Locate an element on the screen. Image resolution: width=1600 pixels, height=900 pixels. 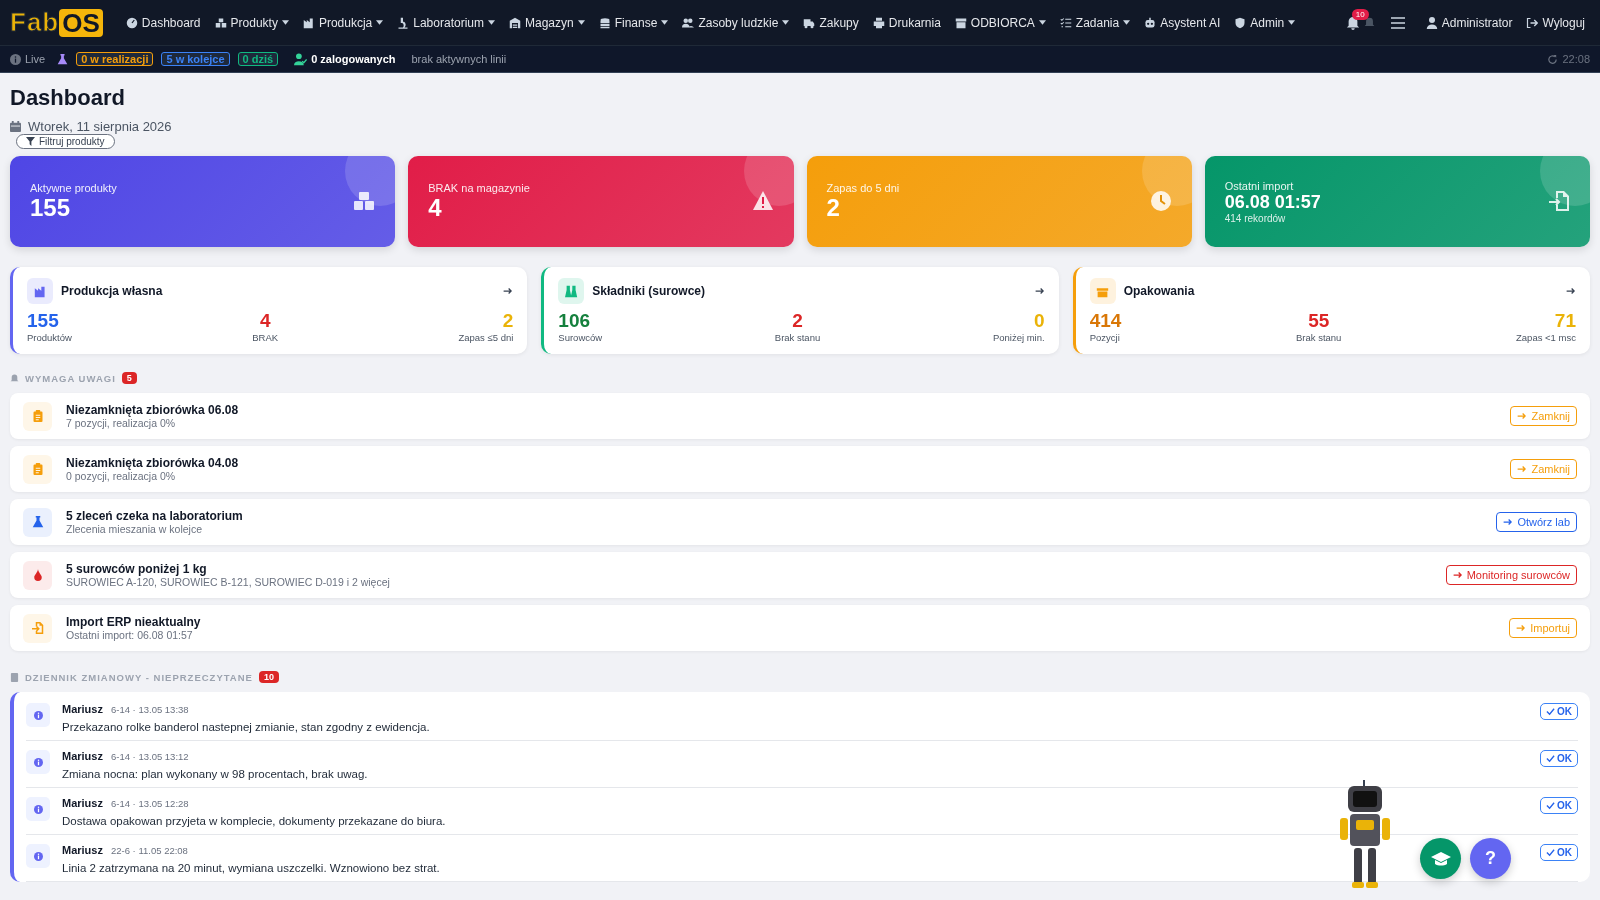
kpi-label: Ostatni import is located at coordinates (1259, 185).